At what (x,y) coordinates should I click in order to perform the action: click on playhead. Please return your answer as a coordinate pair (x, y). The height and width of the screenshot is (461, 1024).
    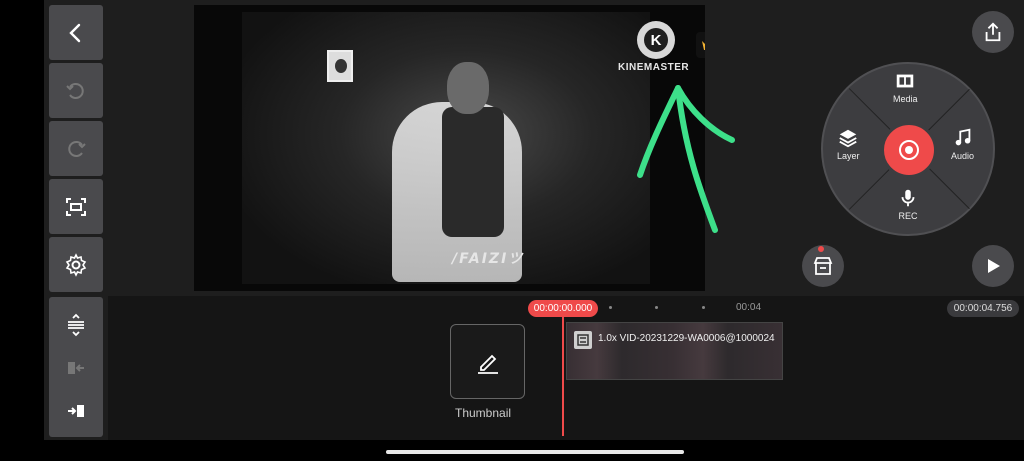
    Looking at the image, I should click on (563, 376).